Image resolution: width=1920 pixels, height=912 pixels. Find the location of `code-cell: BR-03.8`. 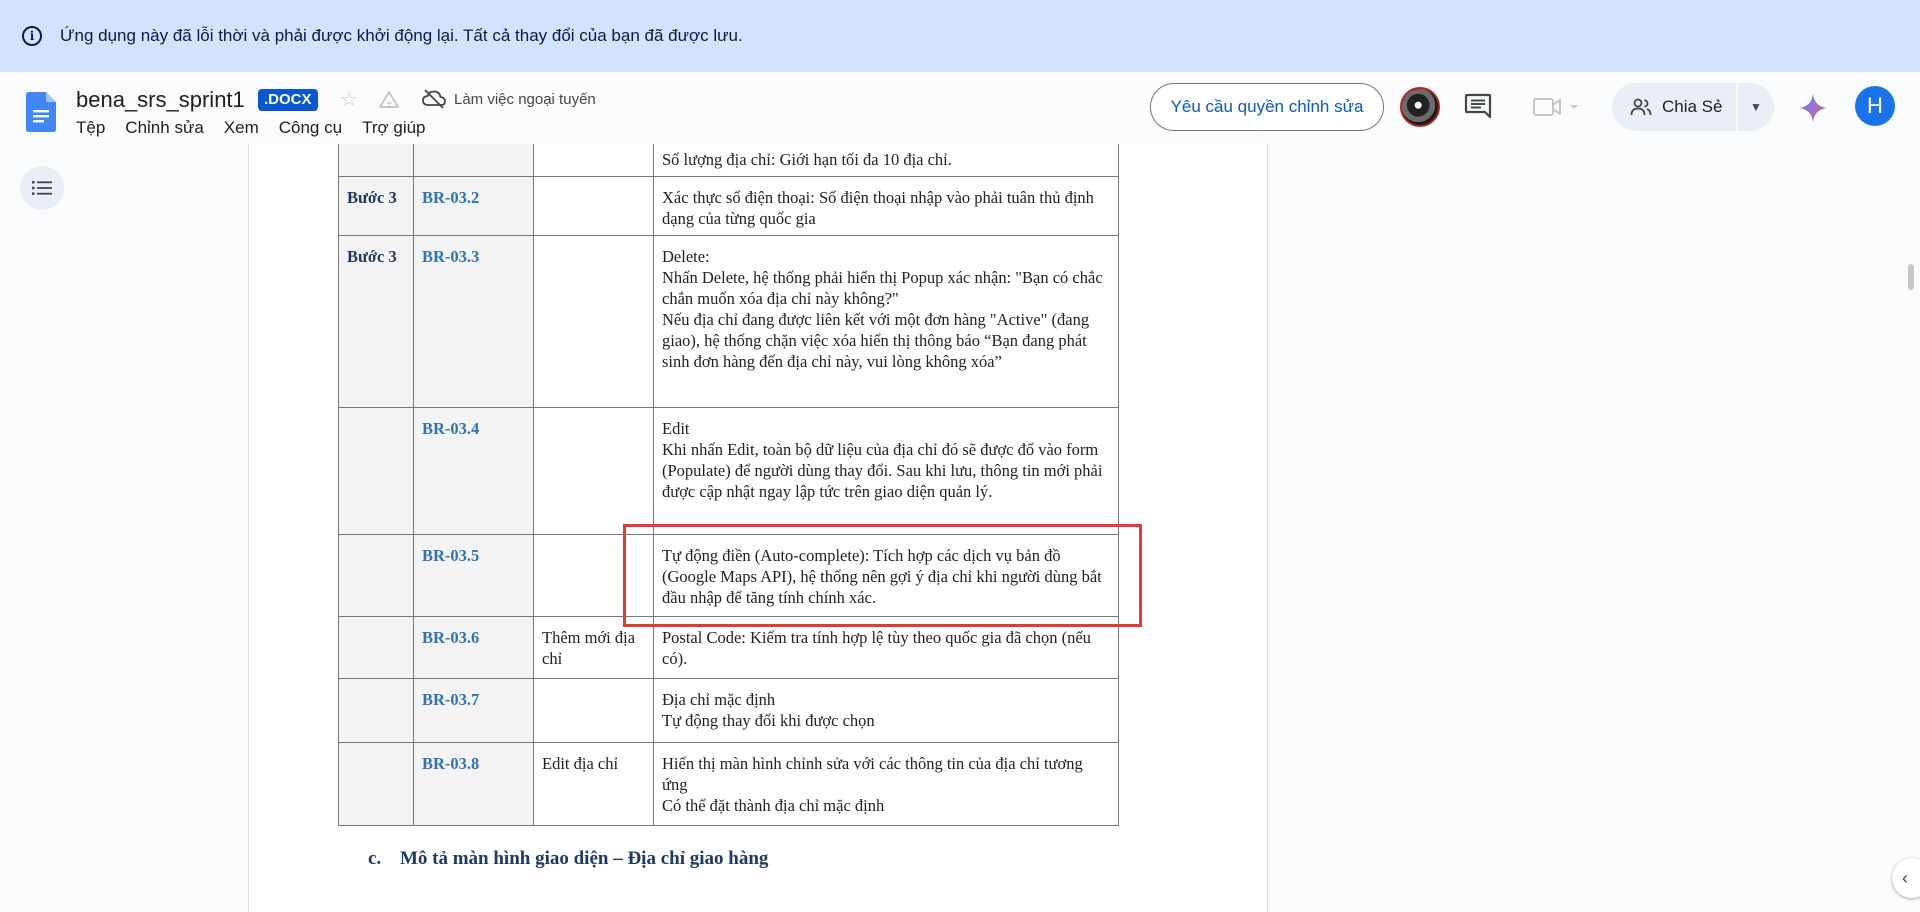

code-cell: BR-03.8 is located at coordinates (473, 784).